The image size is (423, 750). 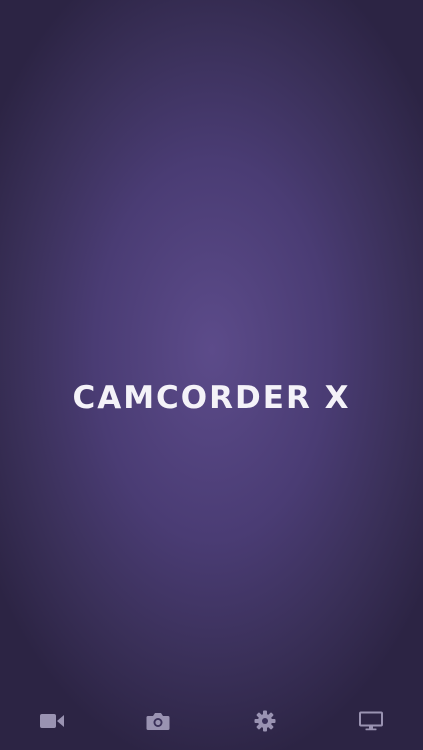 What do you see at coordinates (211, 725) in the screenshot?
I see `tab-bar` at bounding box center [211, 725].